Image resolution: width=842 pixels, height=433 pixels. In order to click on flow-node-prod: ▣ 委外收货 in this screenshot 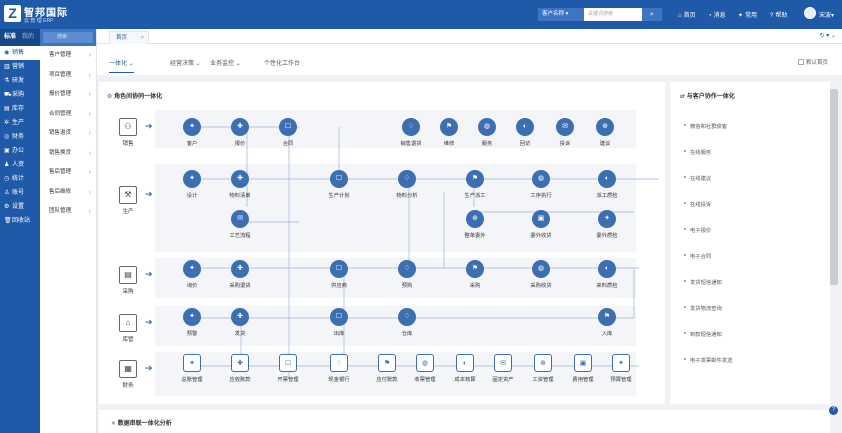, I will do `click(541, 224)`.